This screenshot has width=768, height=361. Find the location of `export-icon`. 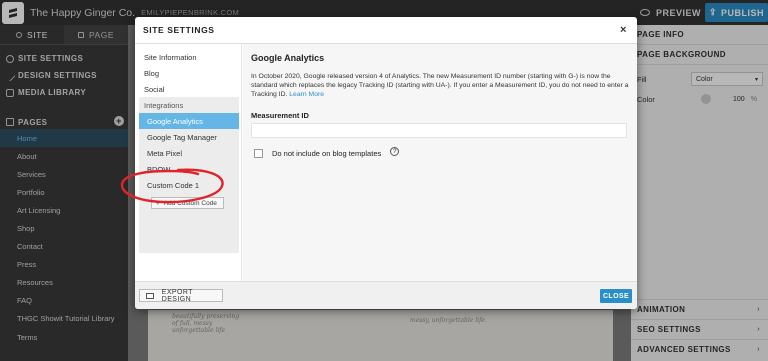

export-icon is located at coordinates (150, 295).